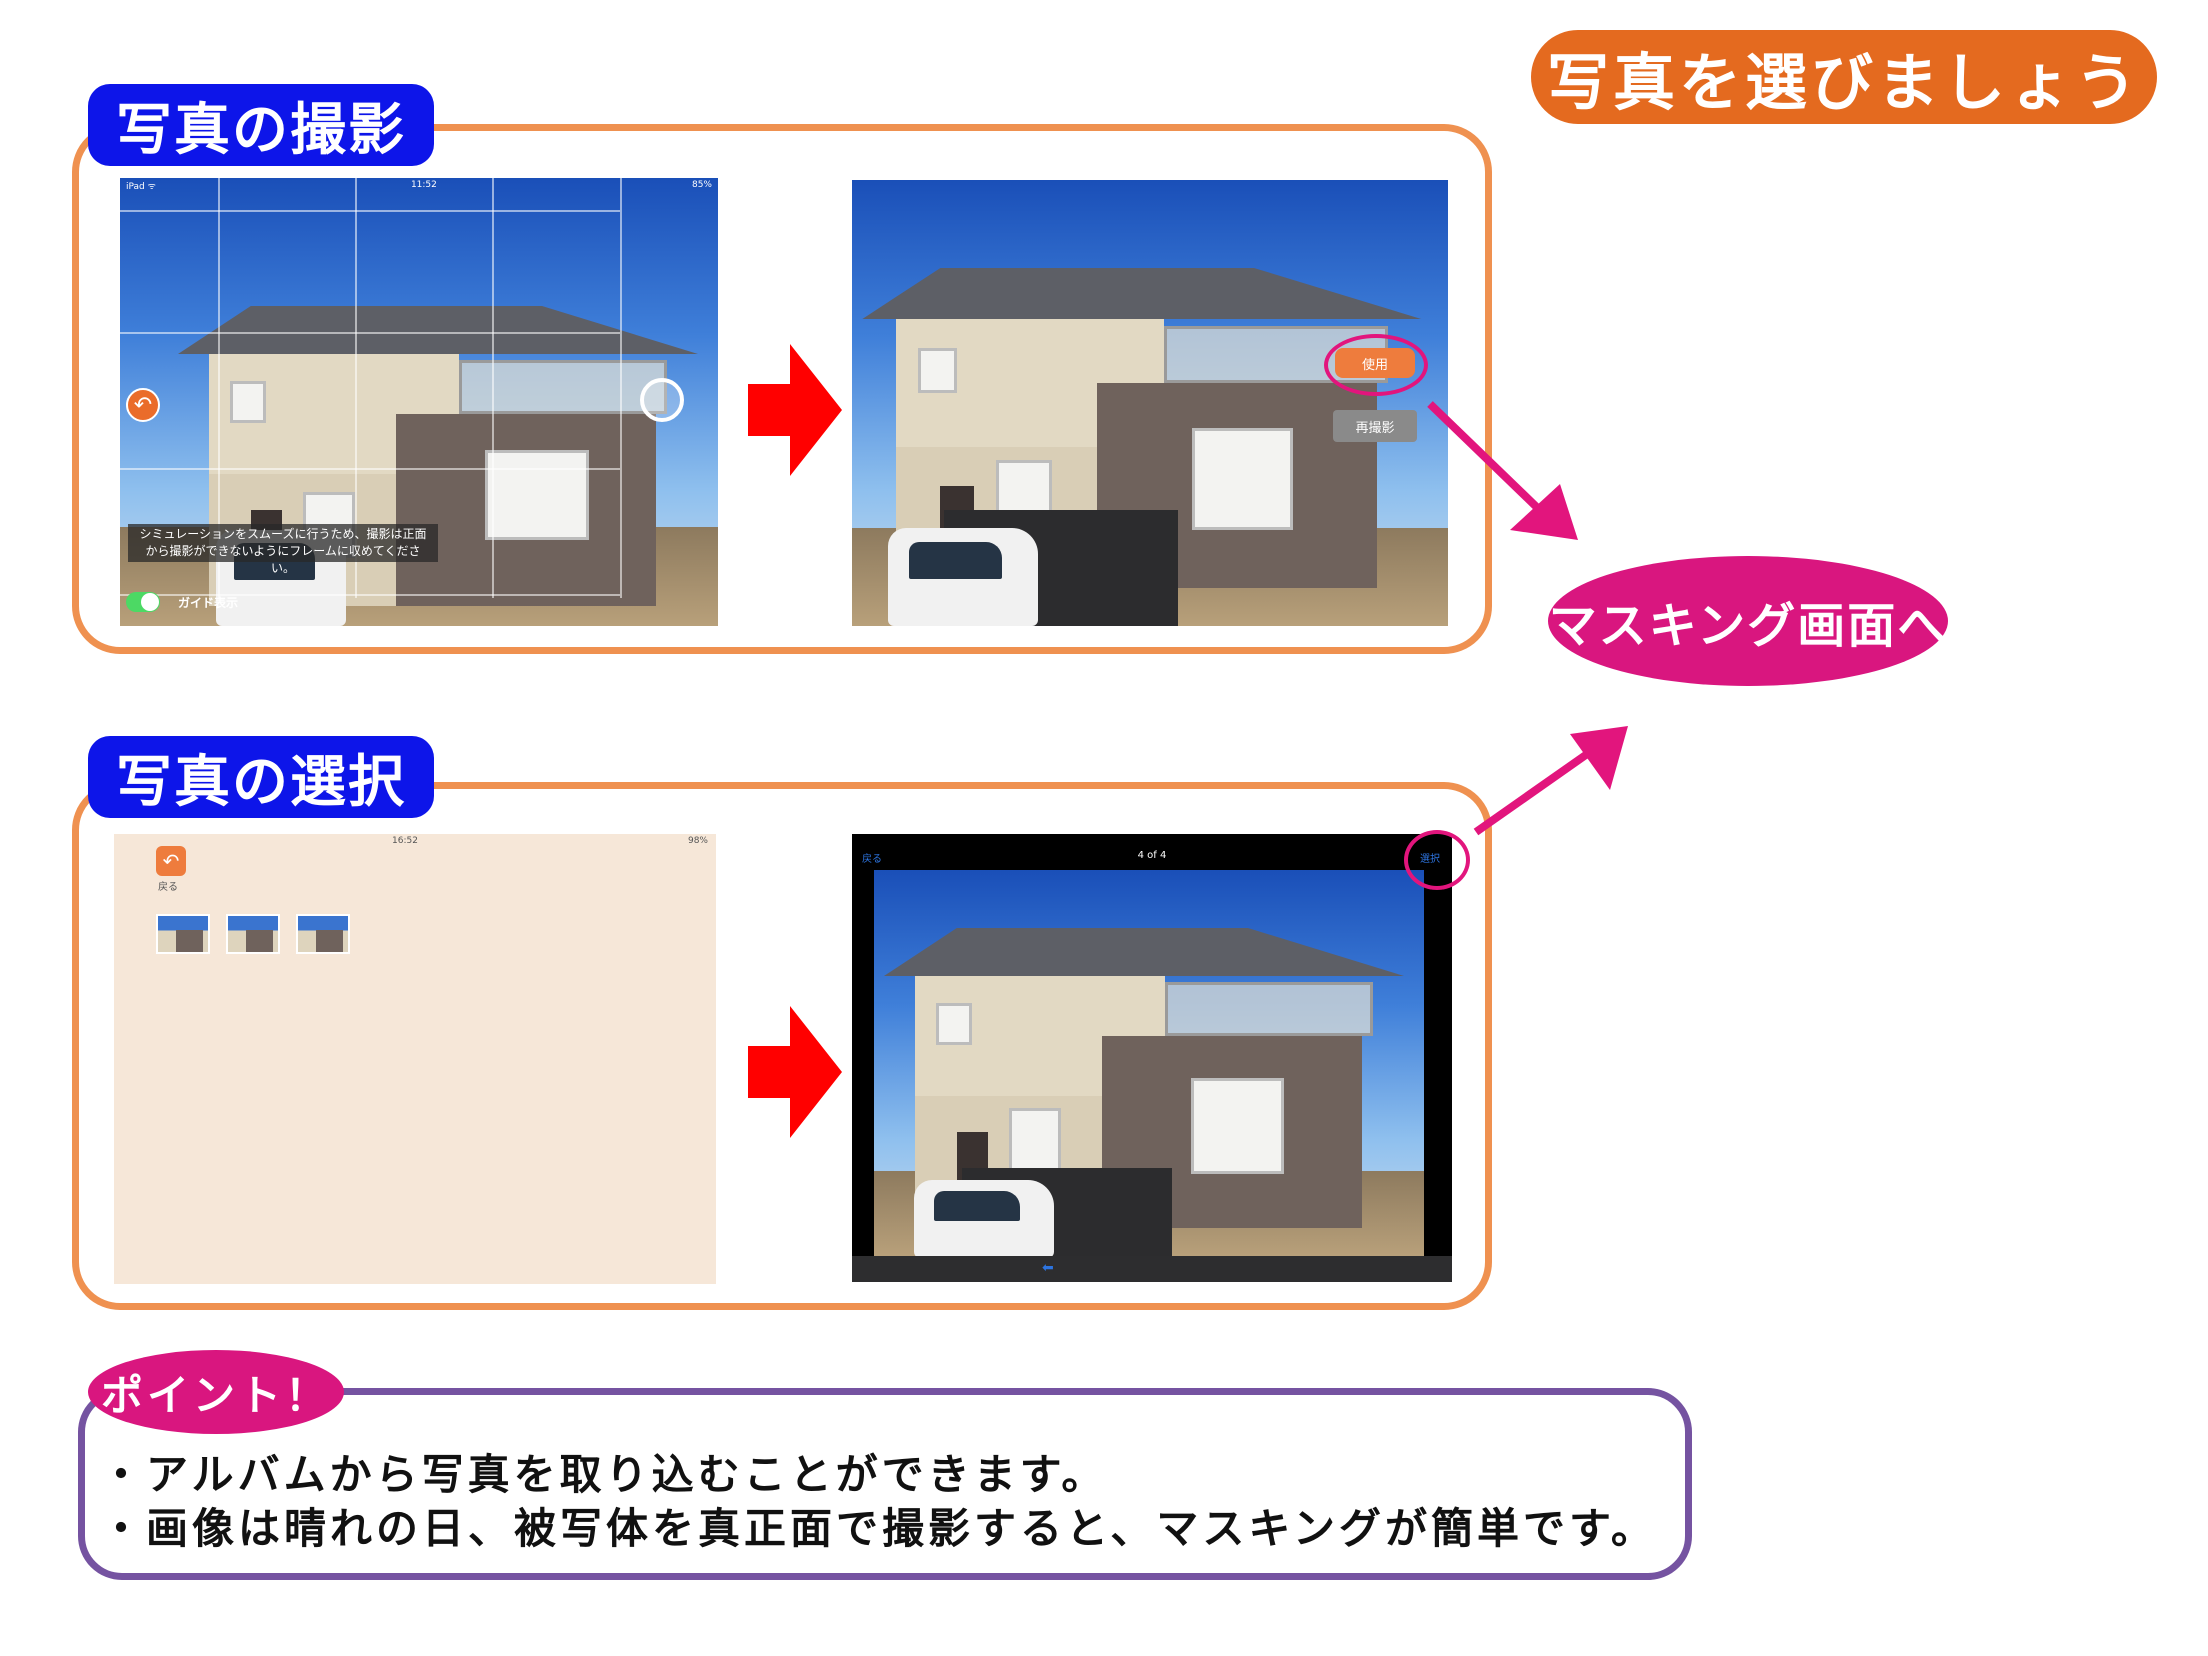 This screenshot has width=2208, height=1656. Describe the element at coordinates (1152, 855) in the screenshot. I see `nav-counter: 4 of 4` at that location.